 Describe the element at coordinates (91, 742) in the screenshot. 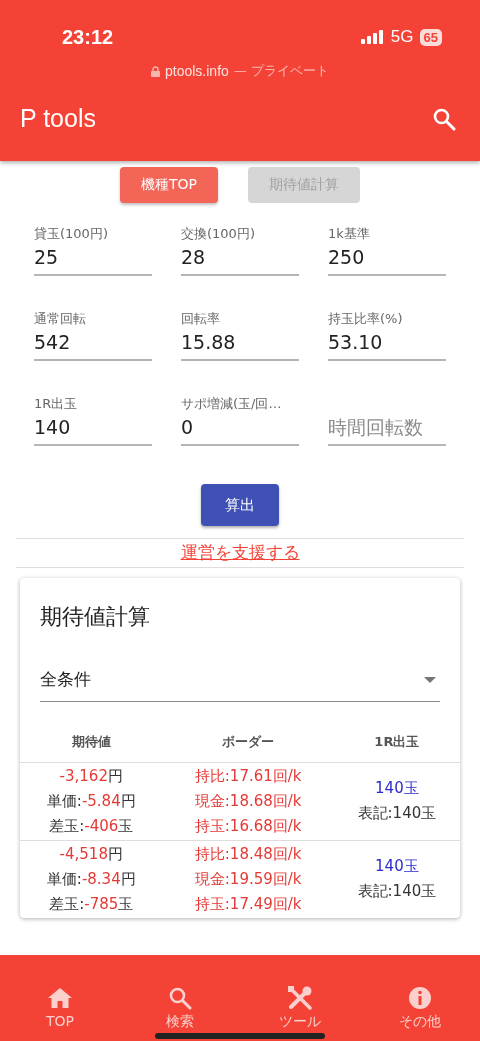

I see `column-header: 期待値` at that location.